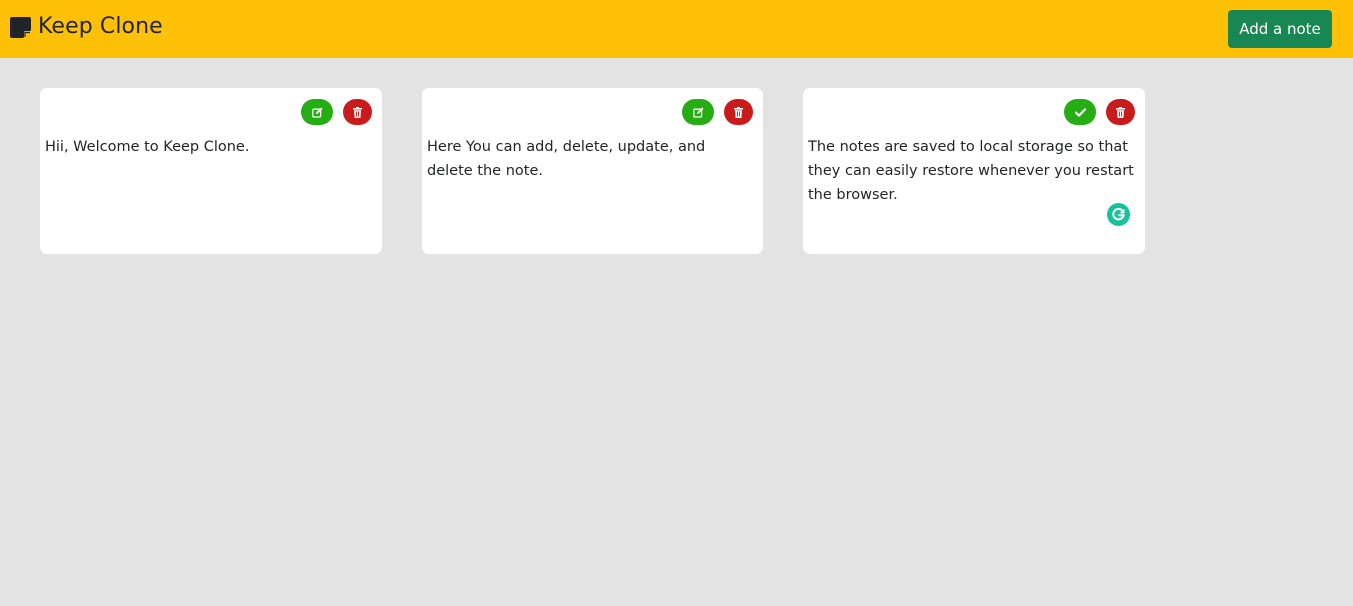 This screenshot has height=606, width=1353. I want to click on check-icon, so click(1080, 112).